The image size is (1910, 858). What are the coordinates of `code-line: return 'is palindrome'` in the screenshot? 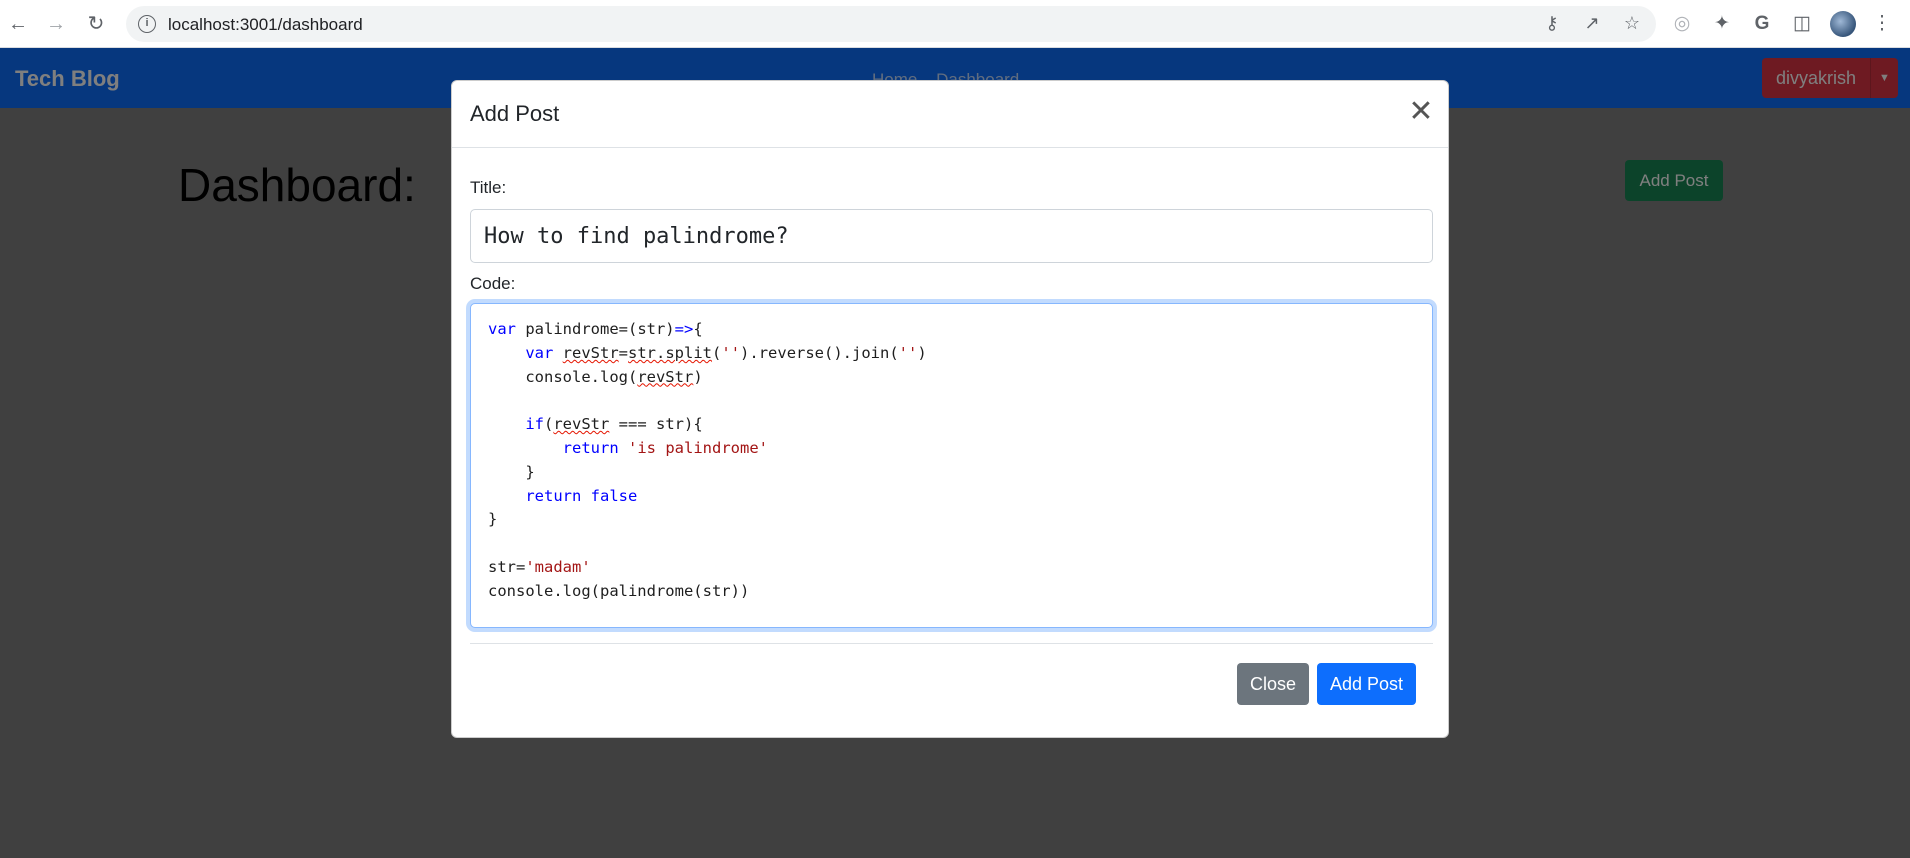 It's located at (665, 447).